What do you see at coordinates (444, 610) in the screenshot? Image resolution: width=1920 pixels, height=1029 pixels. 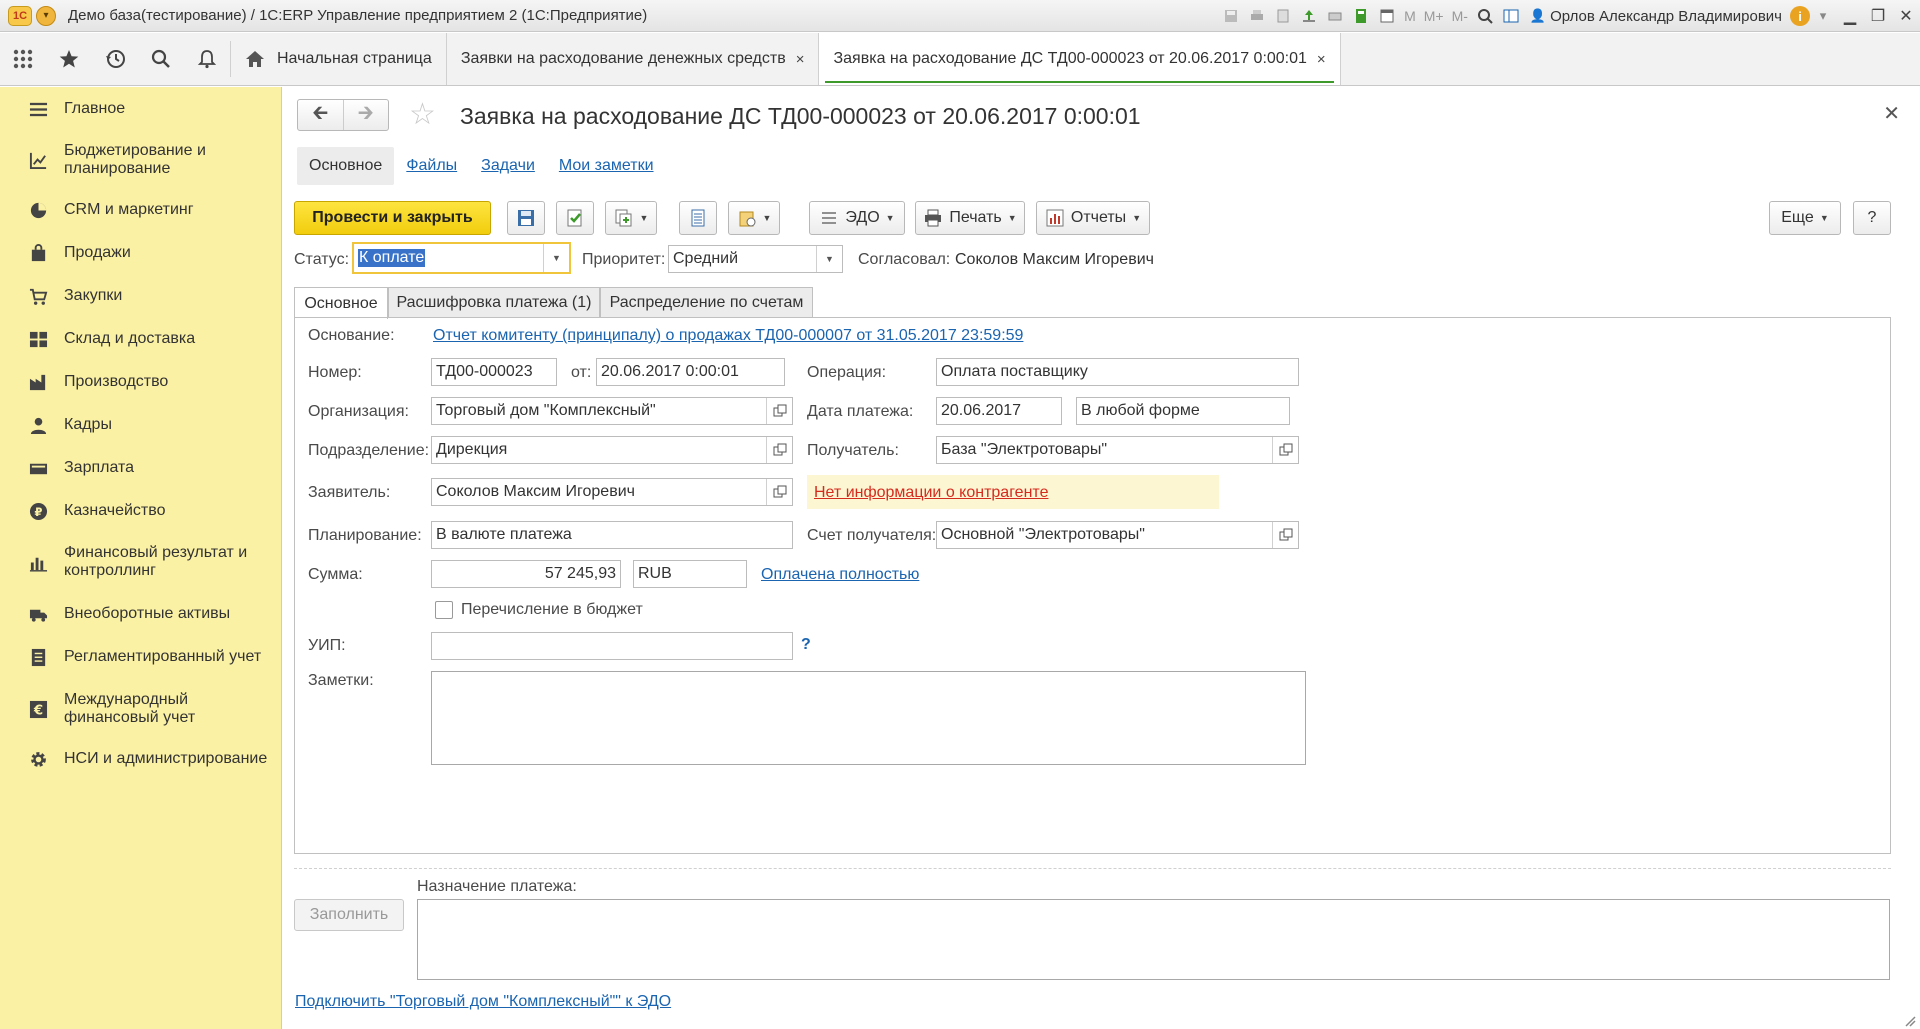 I see `budget-transfer-checkbox` at bounding box center [444, 610].